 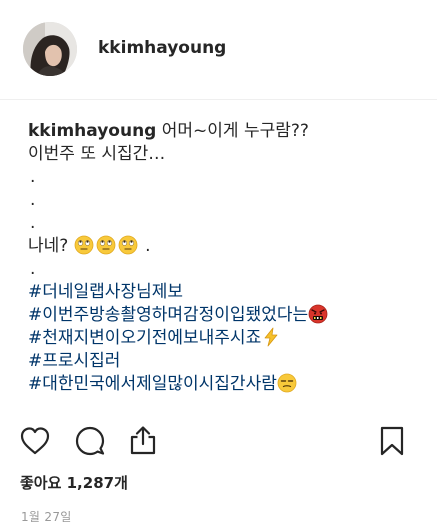 What do you see at coordinates (392, 443) in the screenshot?
I see `bookmark-icon` at bounding box center [392, 443].